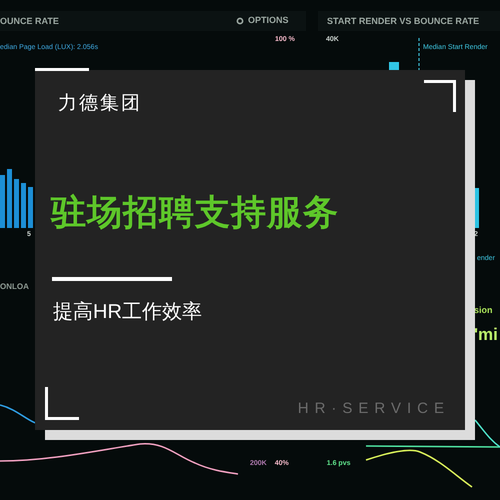  What do you see at coordinates (195, 213) in the screenshot?
I see `headline: 驻场招聘支持服务` at bounding box center [195, 213].